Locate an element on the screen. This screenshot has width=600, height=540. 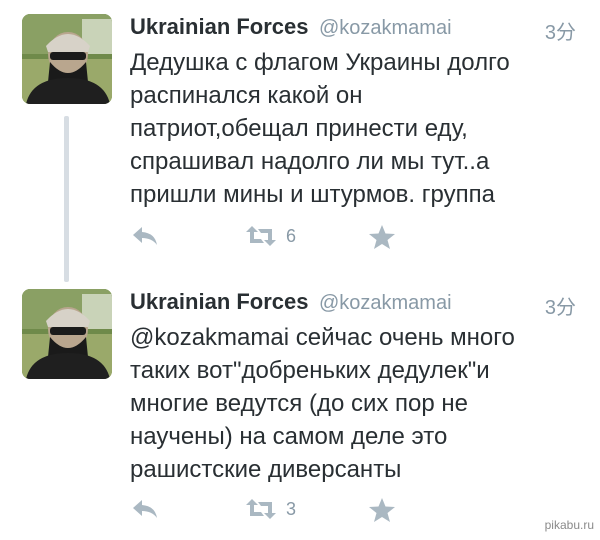
retweet-button: 3 is located at coordinates (270, 509).